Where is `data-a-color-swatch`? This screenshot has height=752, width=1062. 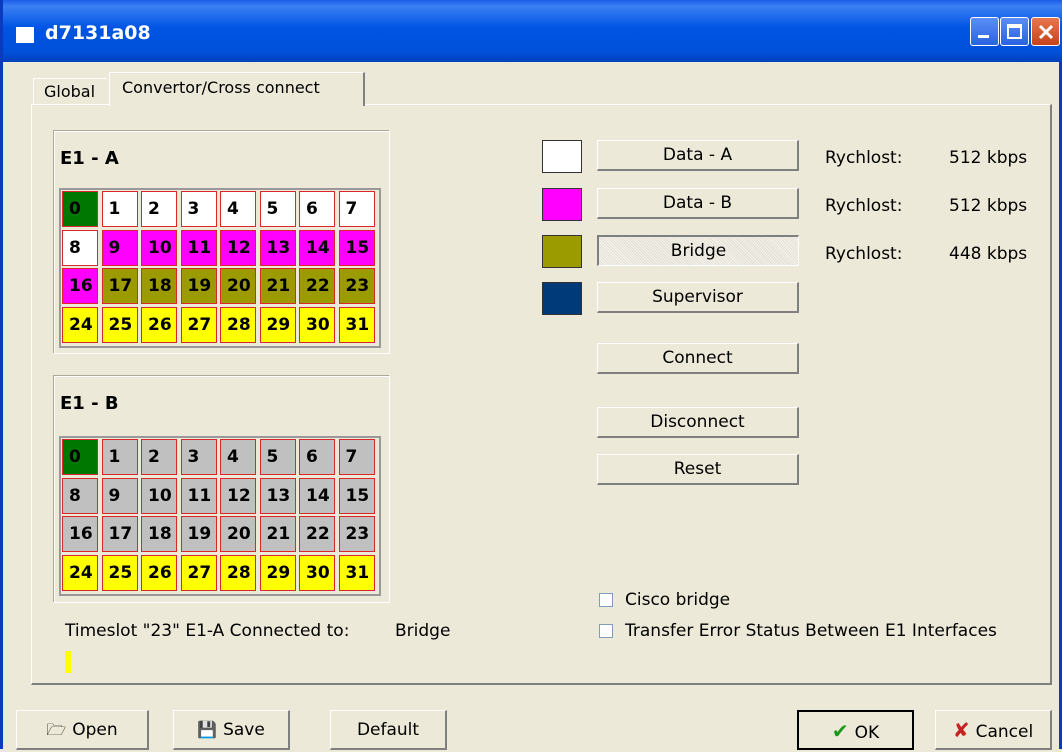 data-a-color-swatch is located at coordinates (562, 156).